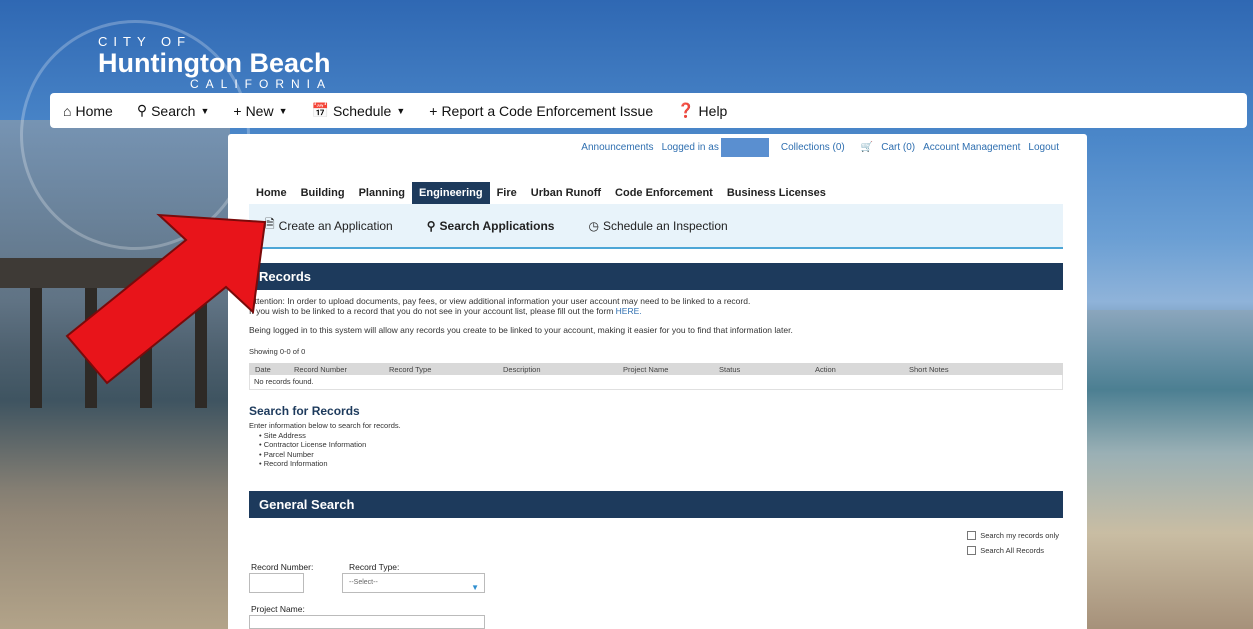 The height and width of the screenshot is (629, 1253). I want to click on search-all-records-checkbox: Search All Records, so click(1013, 550).